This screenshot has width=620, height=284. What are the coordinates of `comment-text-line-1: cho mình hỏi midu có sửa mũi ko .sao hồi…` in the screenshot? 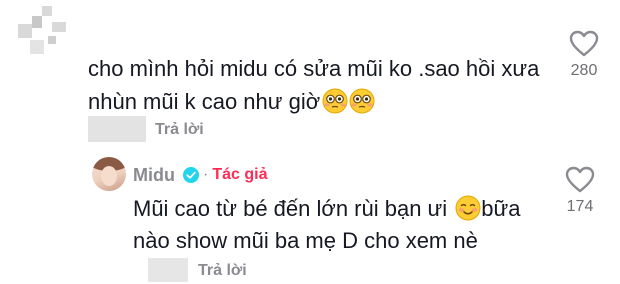 It's located at (314, 68).